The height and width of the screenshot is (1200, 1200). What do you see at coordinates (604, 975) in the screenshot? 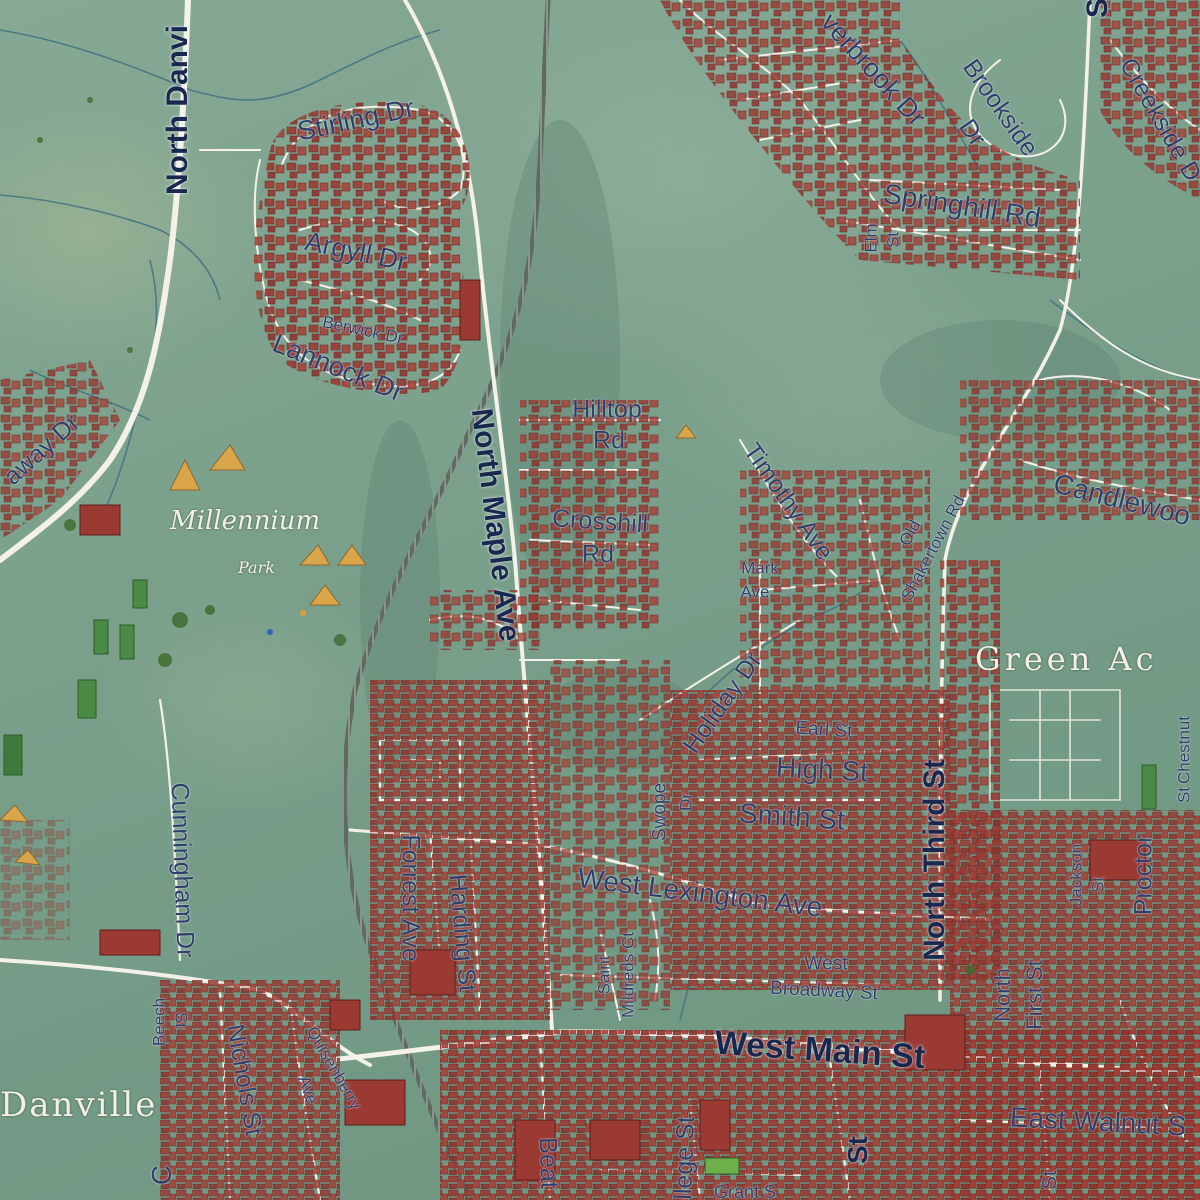
I see `road-label-saint-mildreds-1: Saint` at bounding box center [604, 975].